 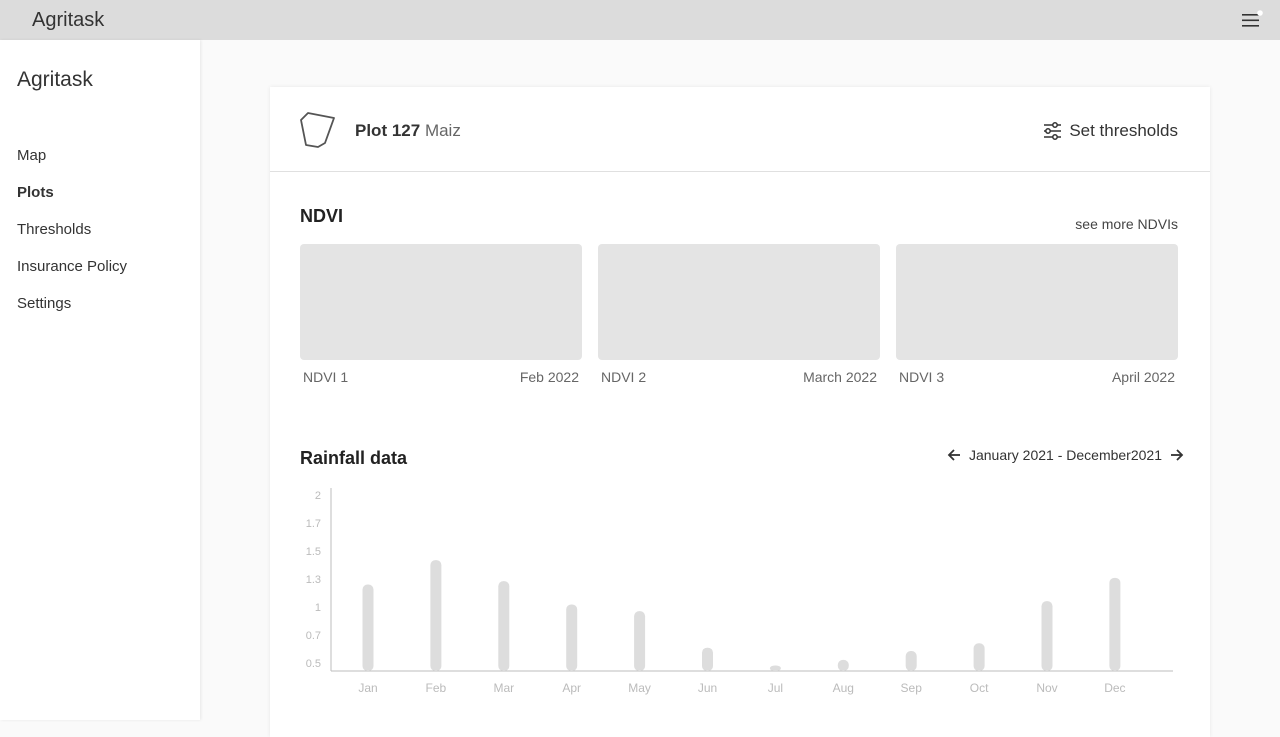 I want to click on date-range-label: January 2021 - December2021, so click(x=1065, y=455).